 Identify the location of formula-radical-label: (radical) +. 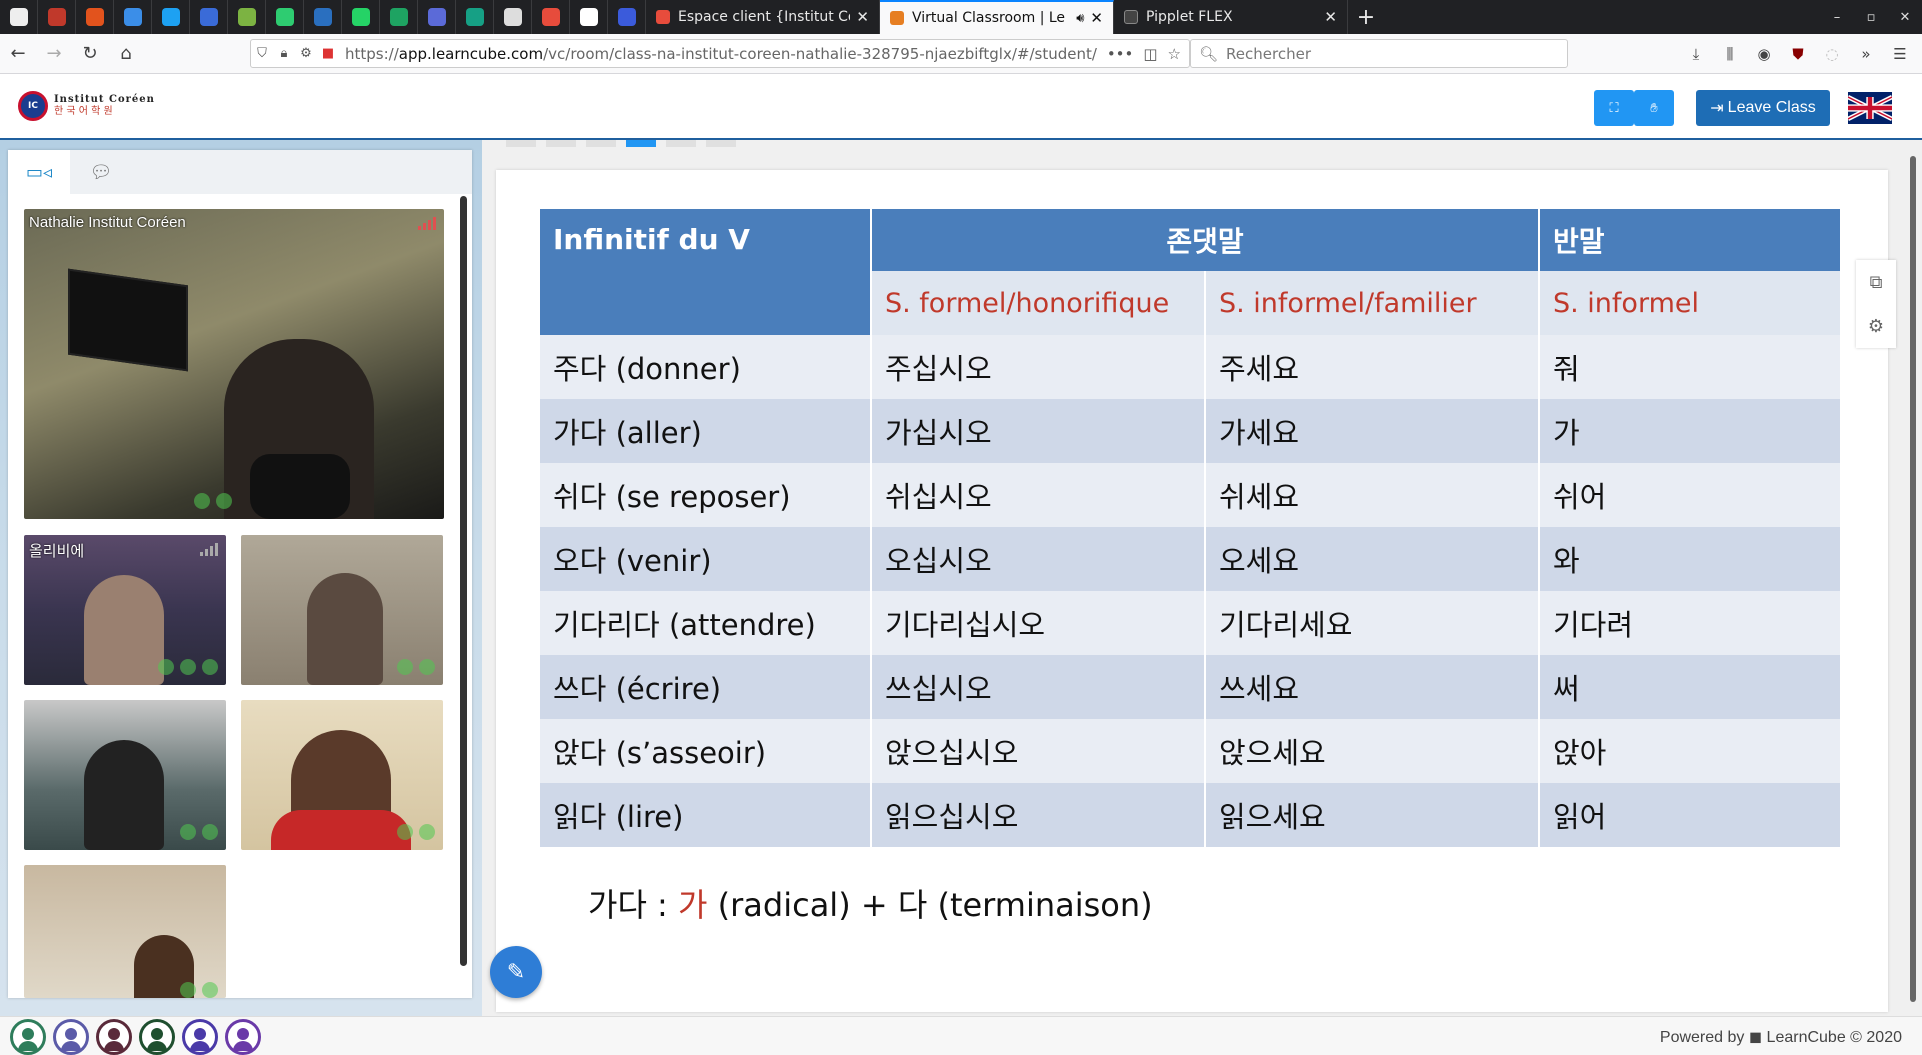
(802, 905).